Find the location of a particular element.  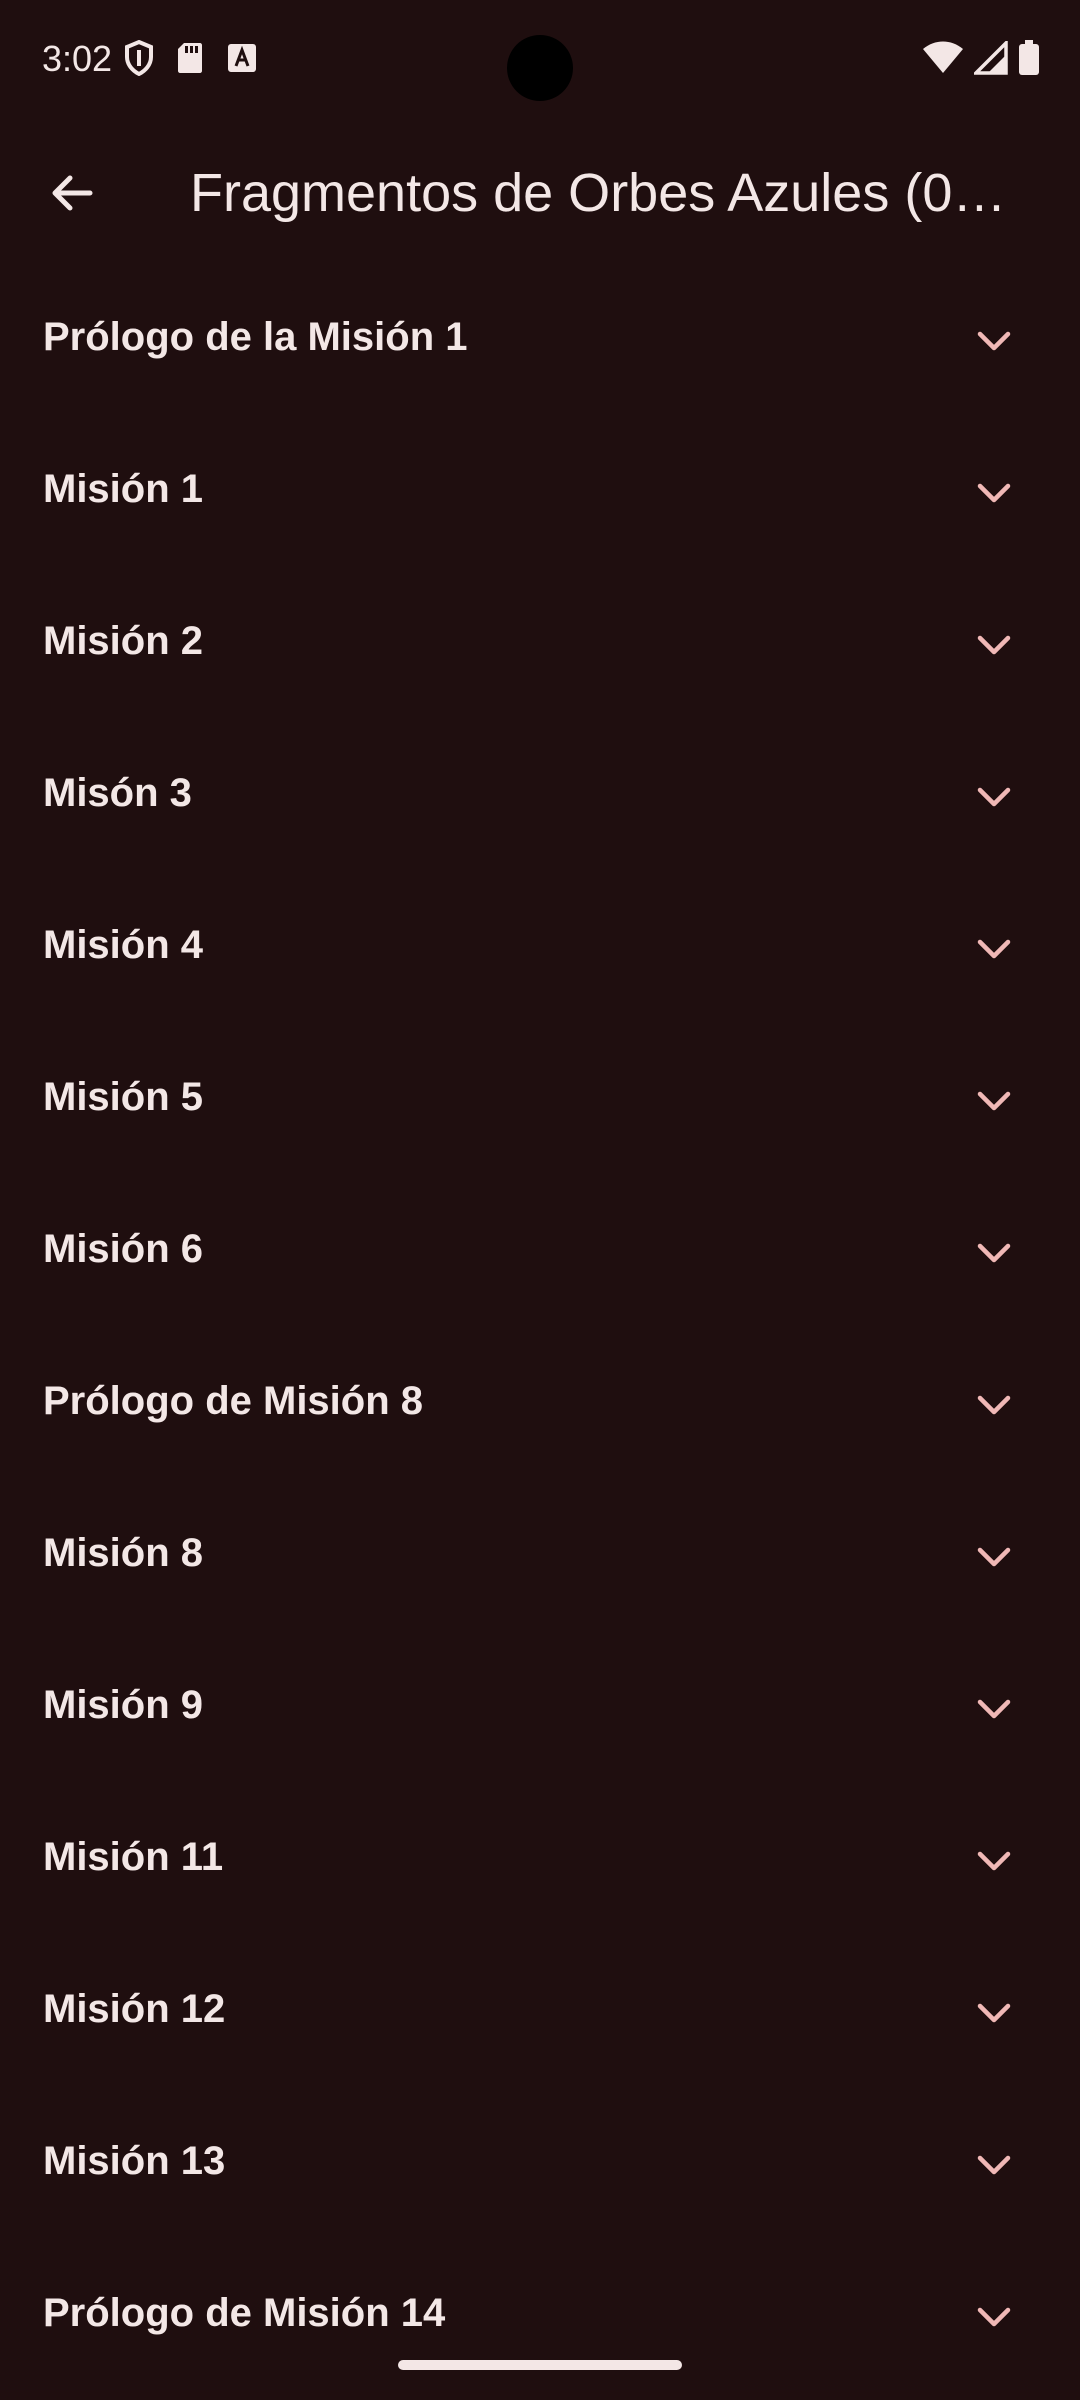

list-item-label: Misión 5 is located at coordinates (123, 1097).